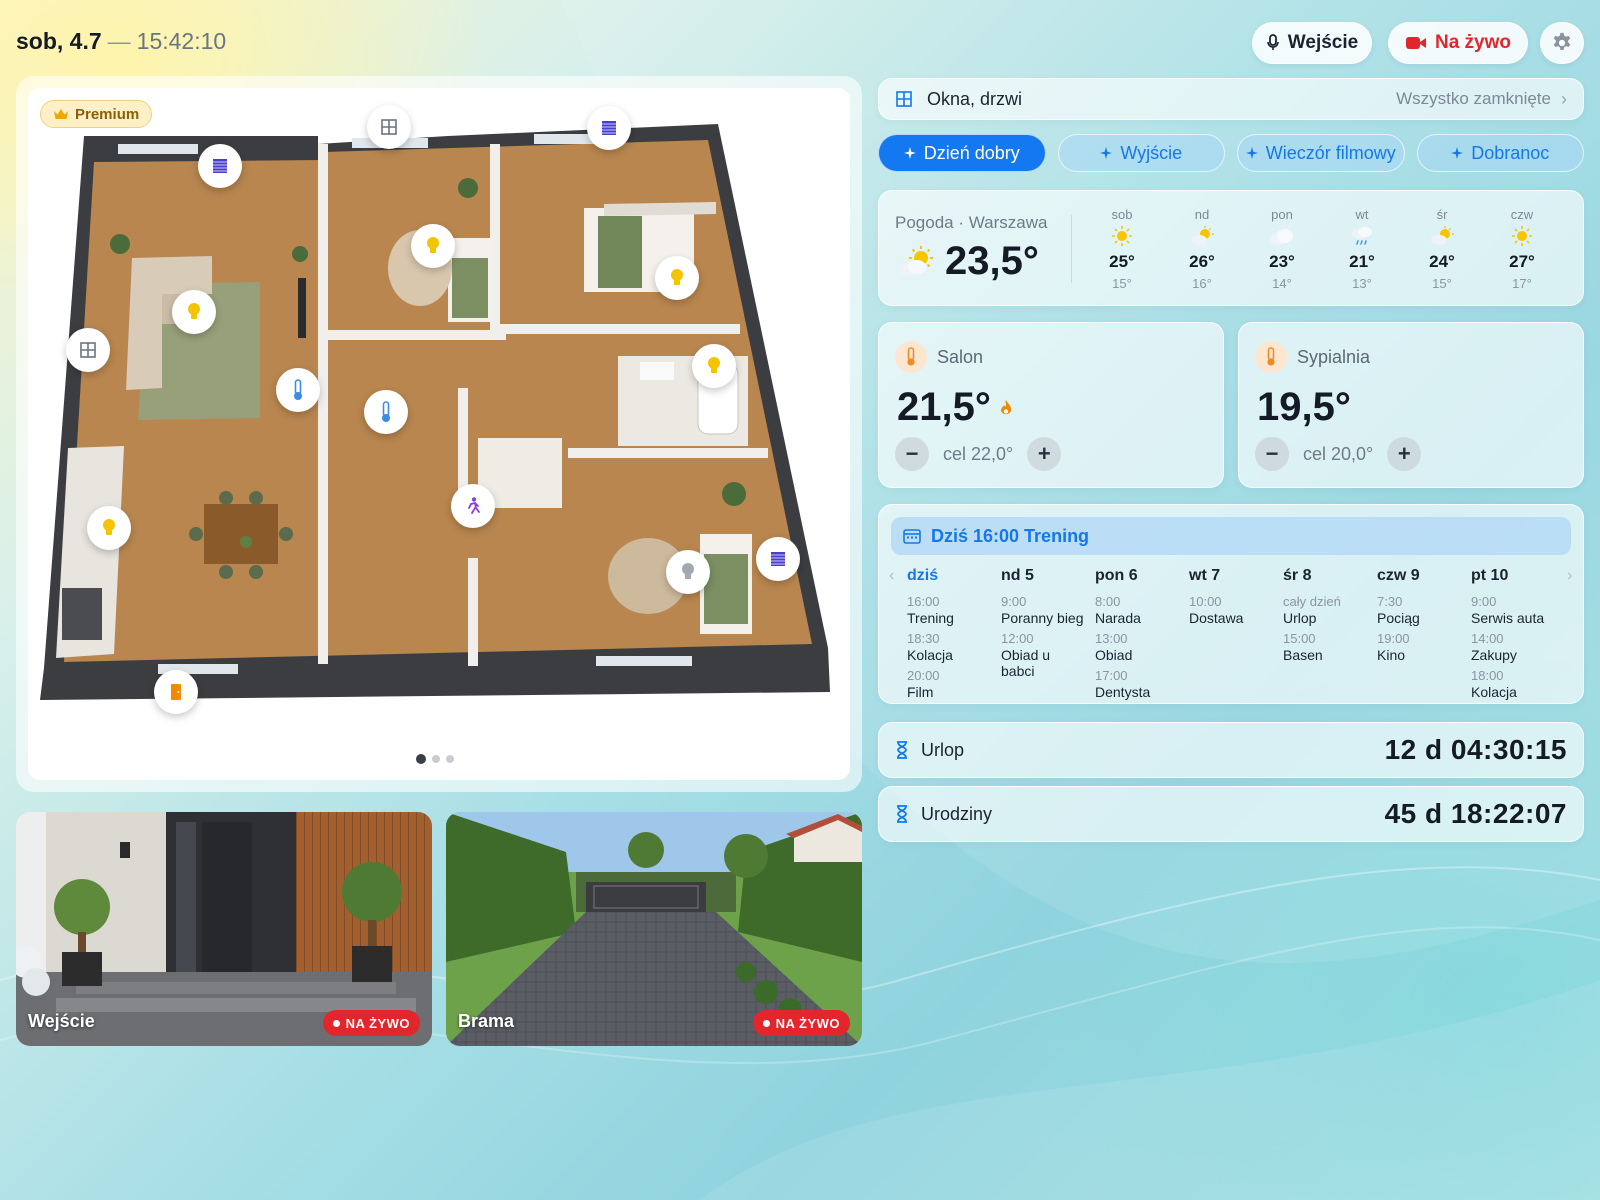  I want to click on calendar-event: 20:00 Film, so click(953, 684).